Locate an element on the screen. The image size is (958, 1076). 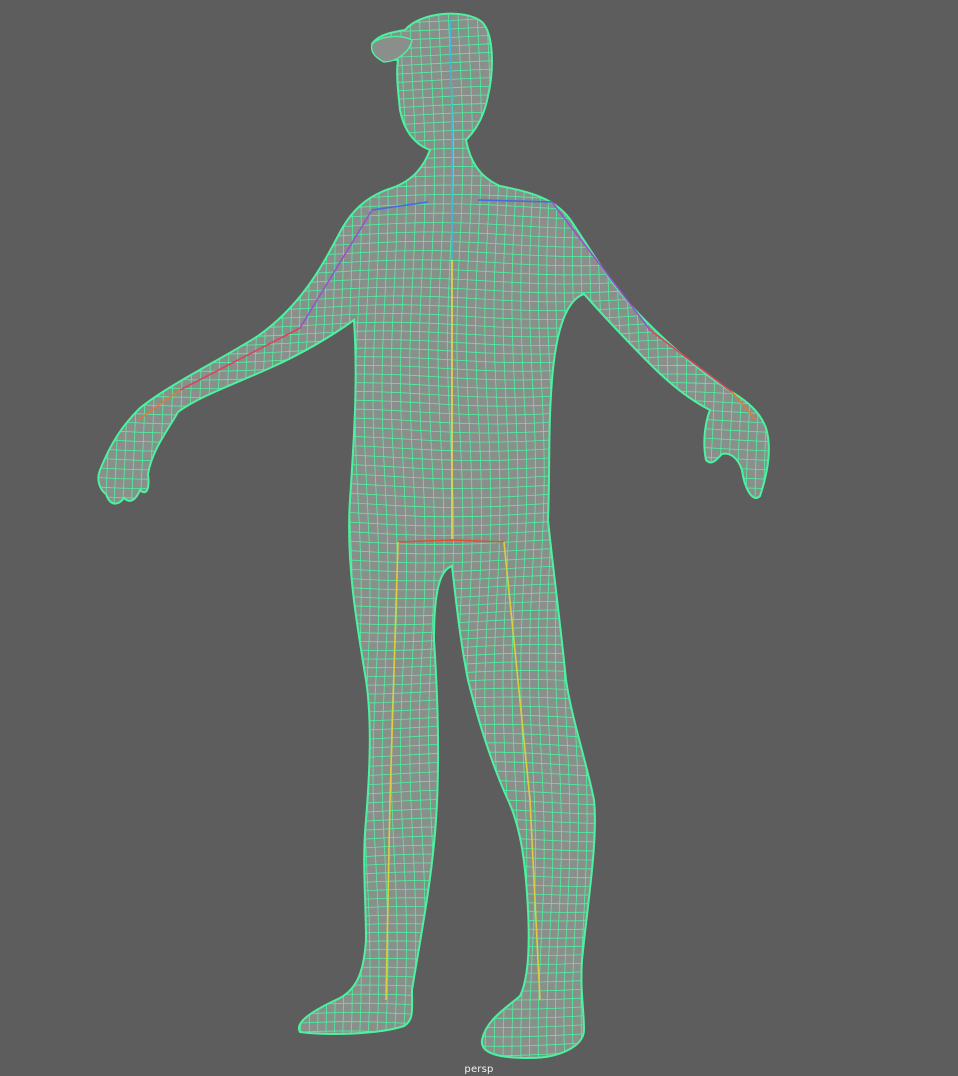
camera-name-label: persp is located at coordinates (479, 1069).